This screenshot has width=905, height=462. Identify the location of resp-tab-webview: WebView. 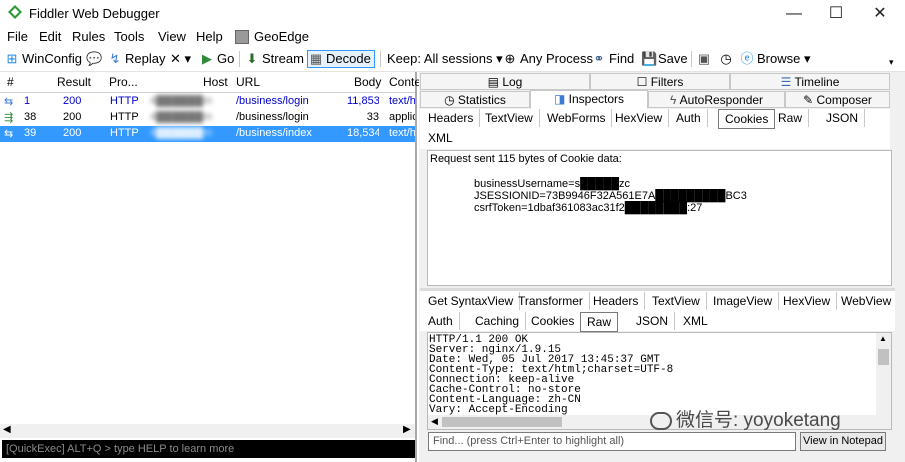
(866, 301).